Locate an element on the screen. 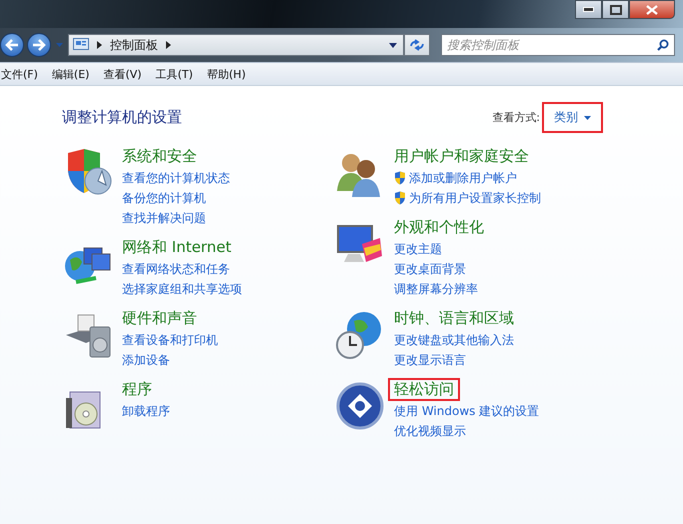  task-link: 选择家庭组和共享选项 is located at coordinates (182, 289).